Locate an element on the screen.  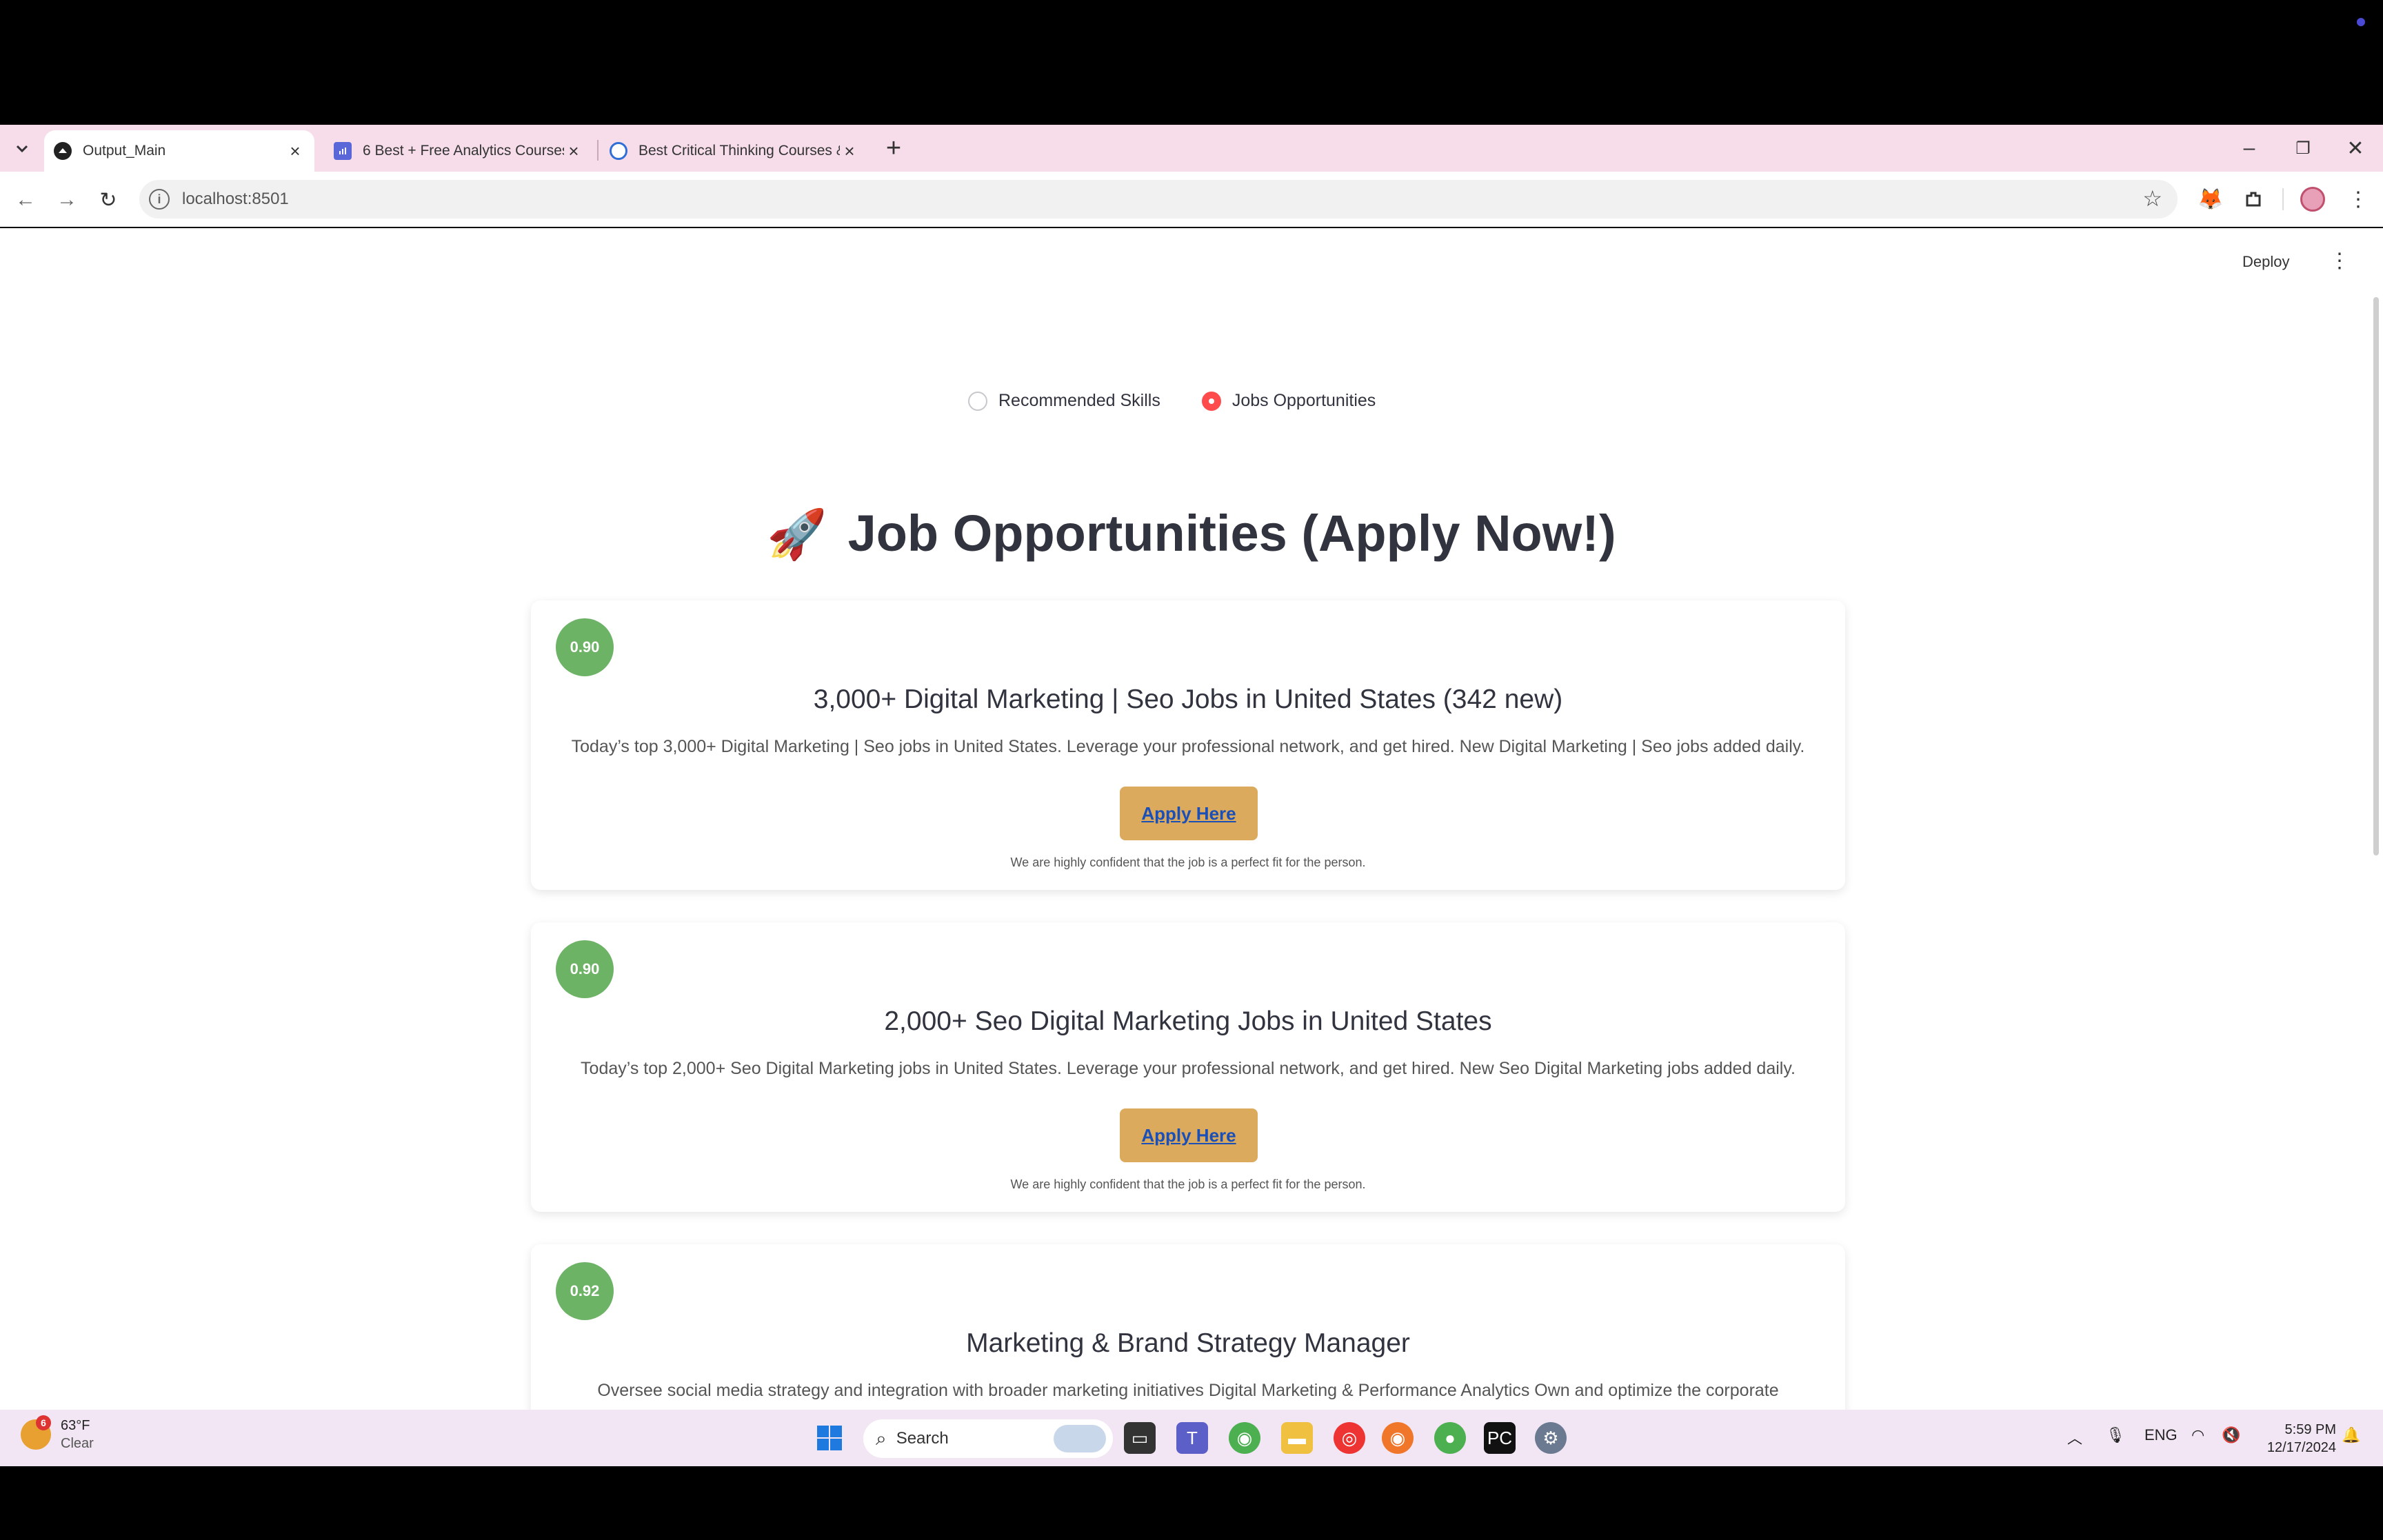
windows-start-icon is located at coordinates (829, 1438).